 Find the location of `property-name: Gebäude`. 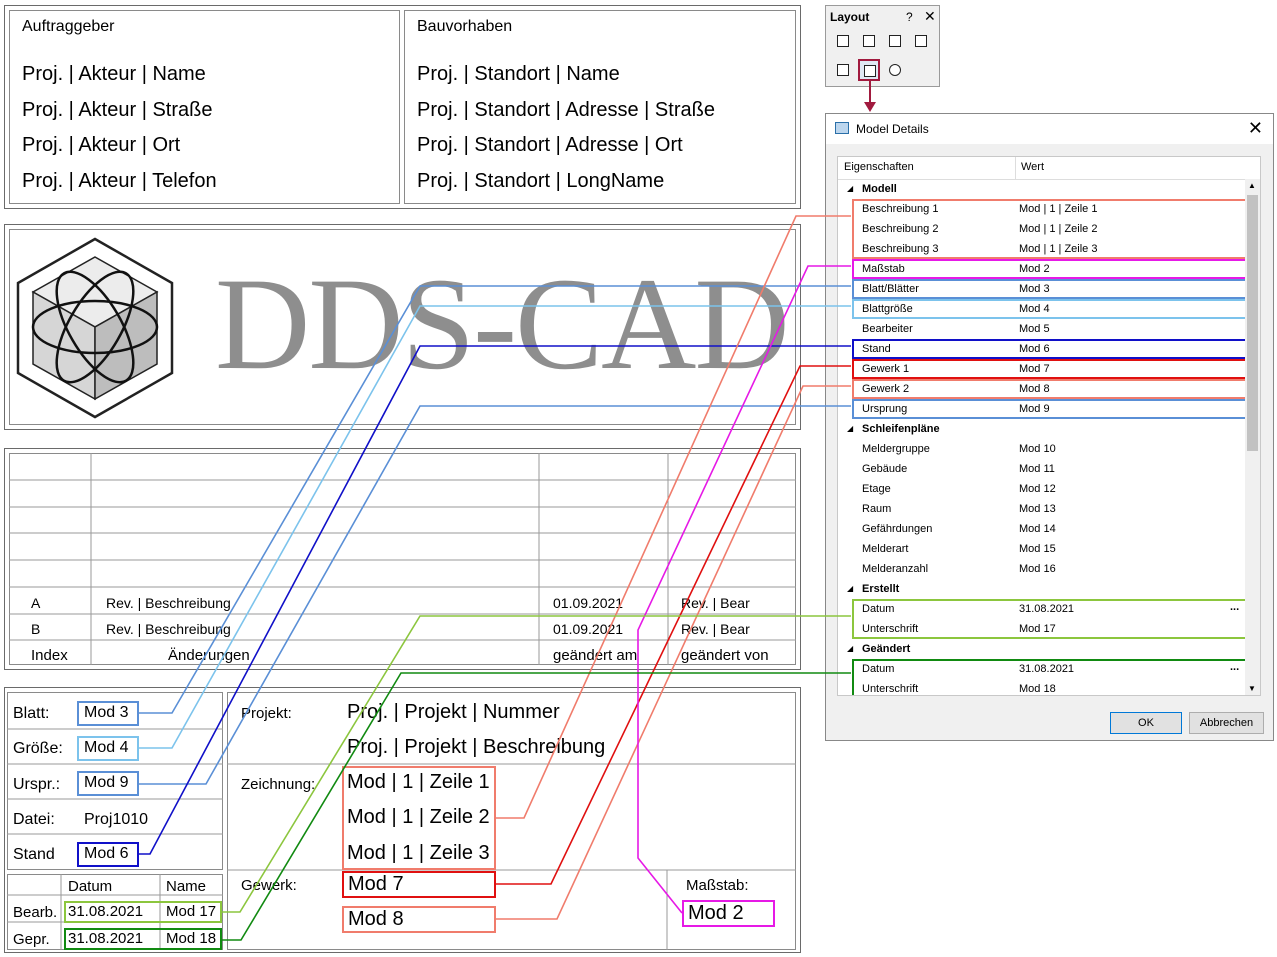

property-name: Gebäude is located at coordinates (885, 469).